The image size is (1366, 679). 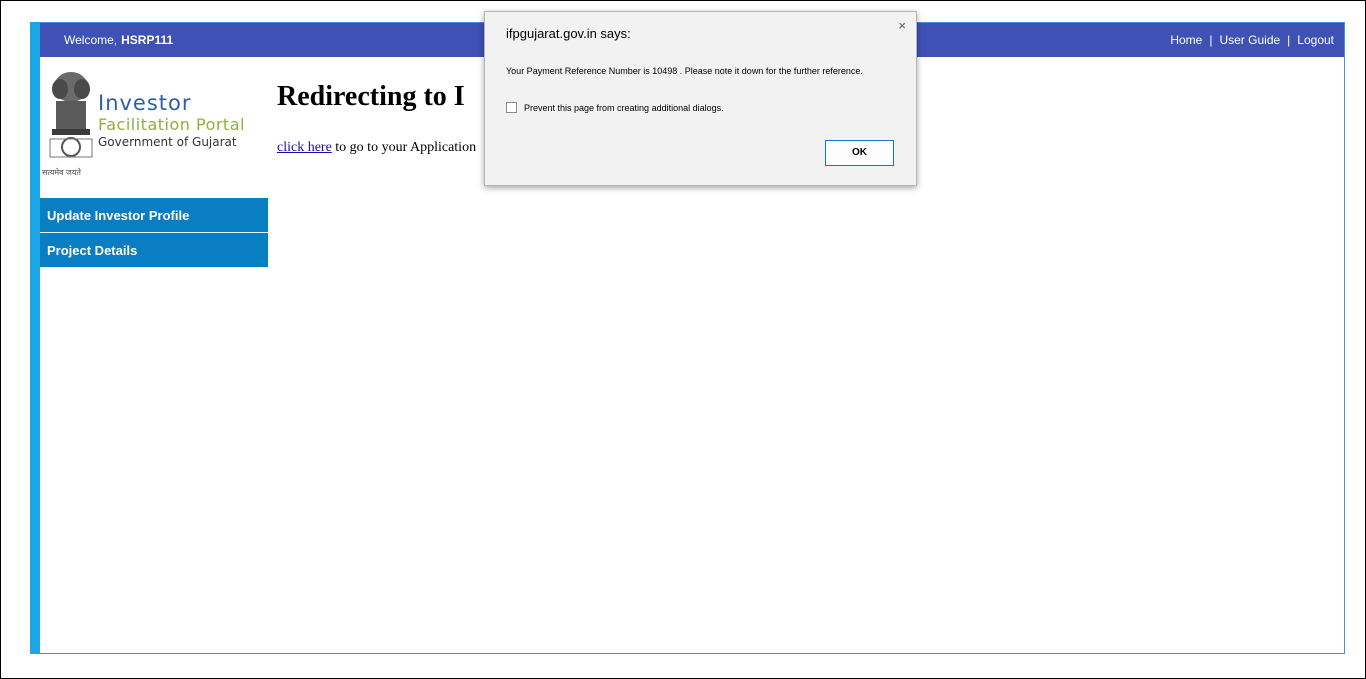 I want to click on welcome-label: Welcome,, so click(x=91, y=40).